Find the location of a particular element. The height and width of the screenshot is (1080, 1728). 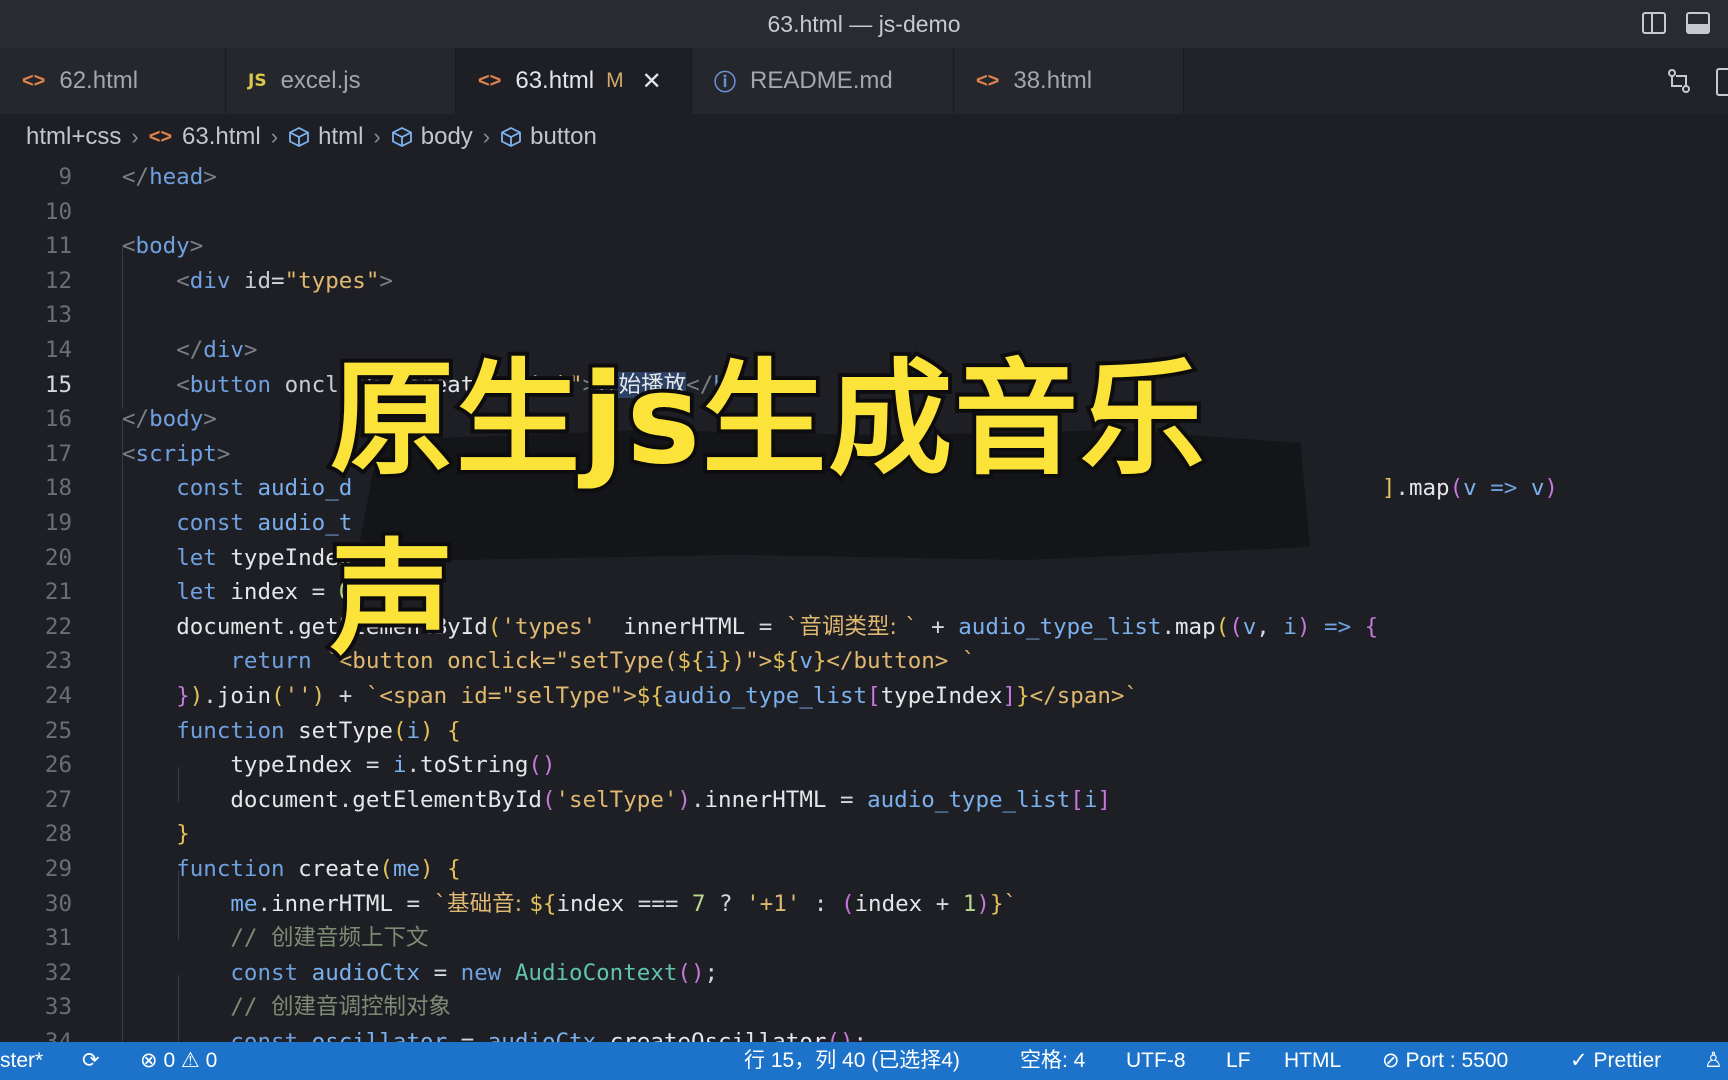

status-language: HTML is located at coordinates (1312, 1061).